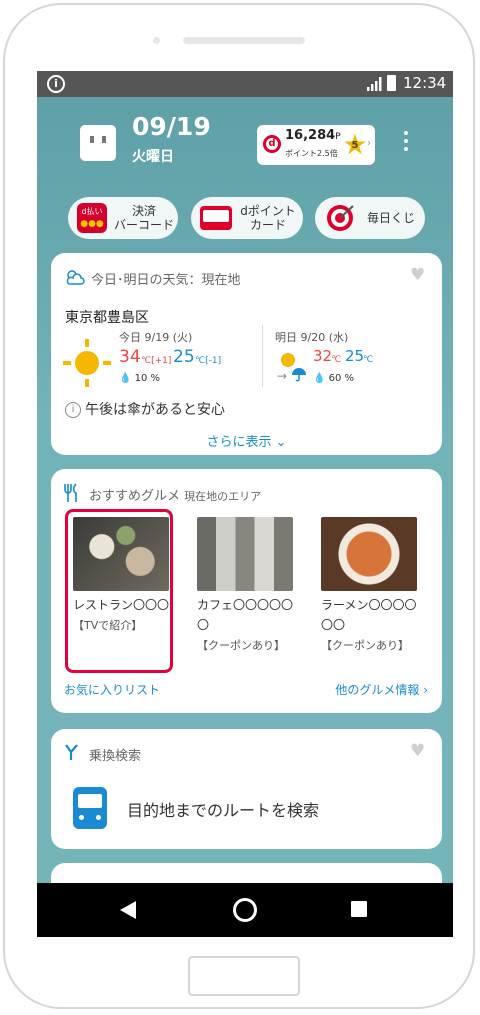  I want to click on status-bar: i 12:34, so click(245, 84).